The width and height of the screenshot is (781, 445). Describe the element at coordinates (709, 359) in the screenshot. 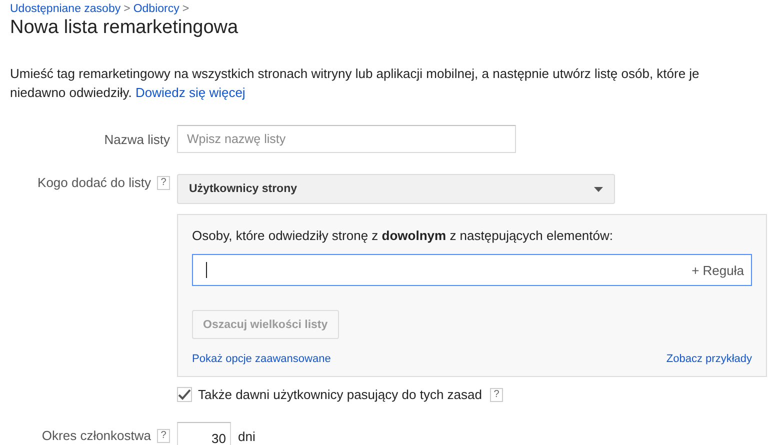

I see `examples-link: Zobacz przykłady` at that location.